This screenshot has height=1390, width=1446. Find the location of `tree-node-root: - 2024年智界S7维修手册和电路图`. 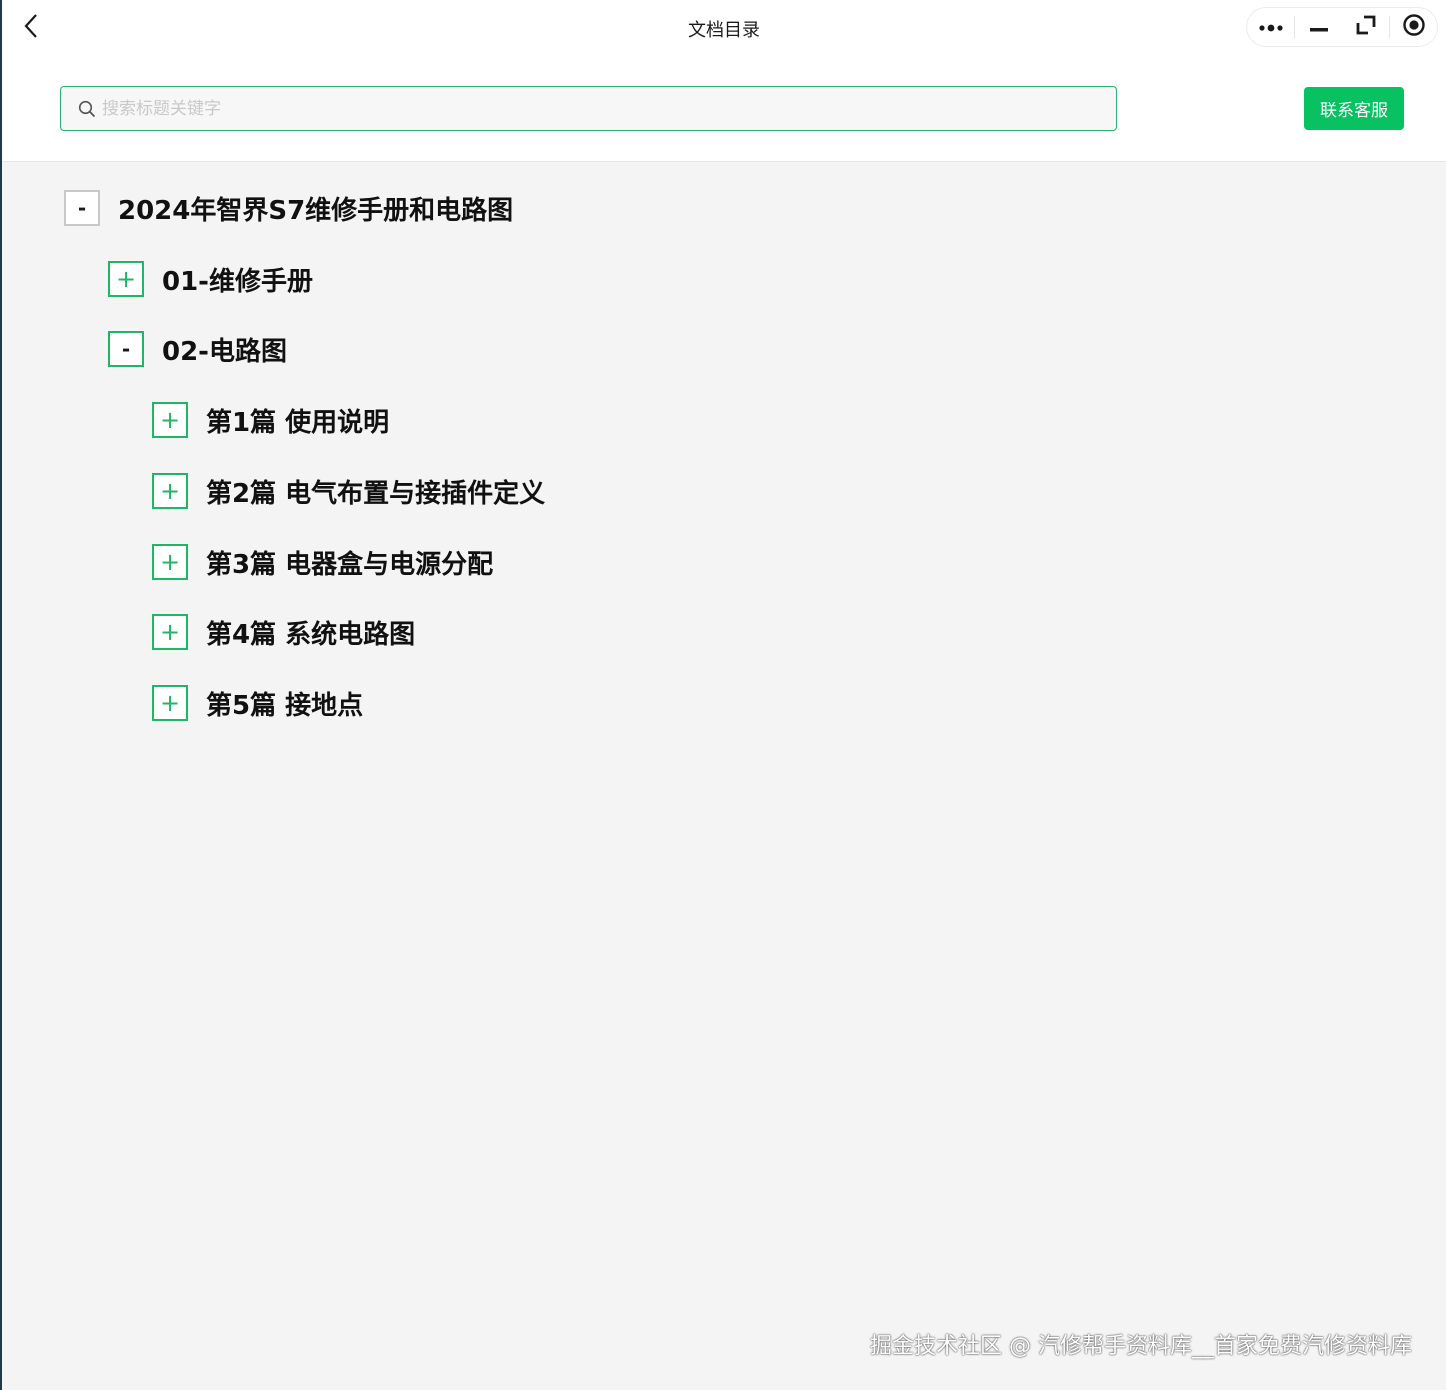

tree-node-root: - 2024年智界S7维修手册和电路图 is located at coordinates (288, 208).